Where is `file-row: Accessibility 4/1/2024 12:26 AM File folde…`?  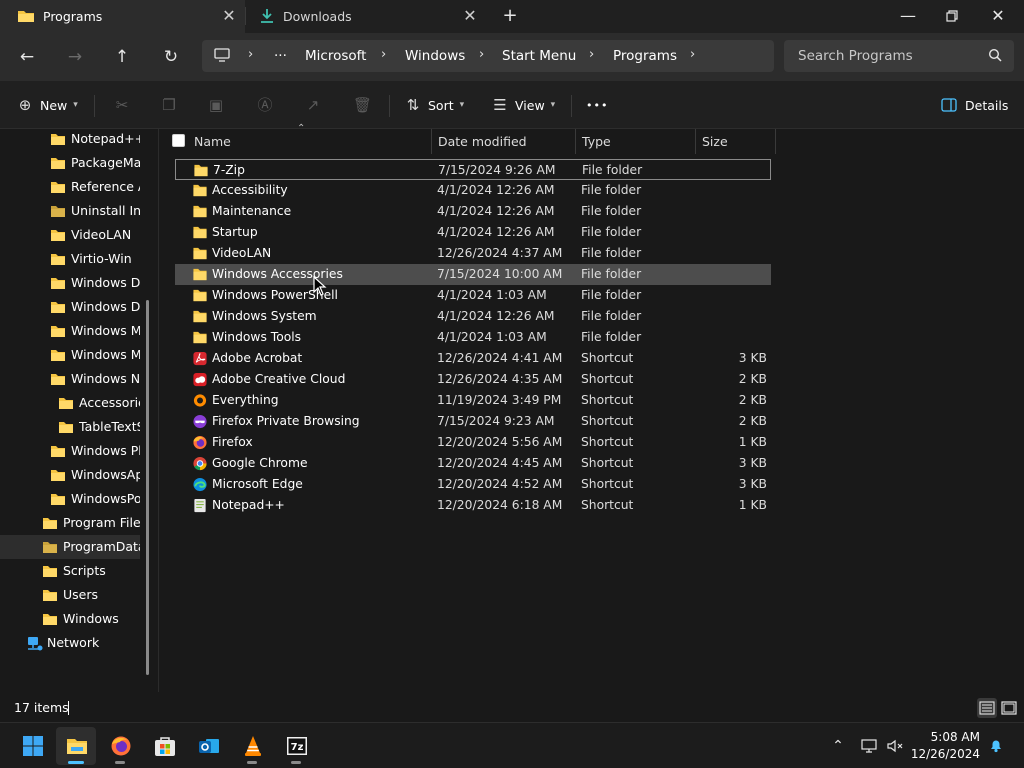
file-row: Accessibility 4/1/2024 12:26 AM File folde… is located at coordinates (473, 190).